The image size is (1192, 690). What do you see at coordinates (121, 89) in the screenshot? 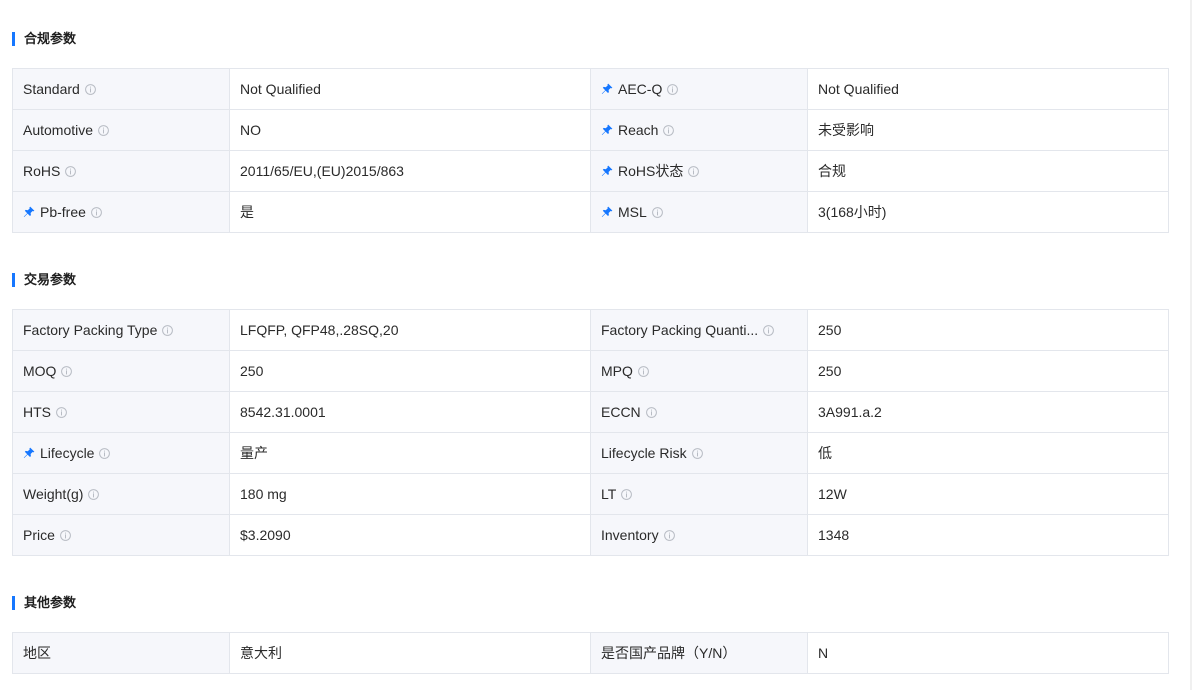
I see `param-label-cell-standard: Standard` at bounding box center [121, 89].